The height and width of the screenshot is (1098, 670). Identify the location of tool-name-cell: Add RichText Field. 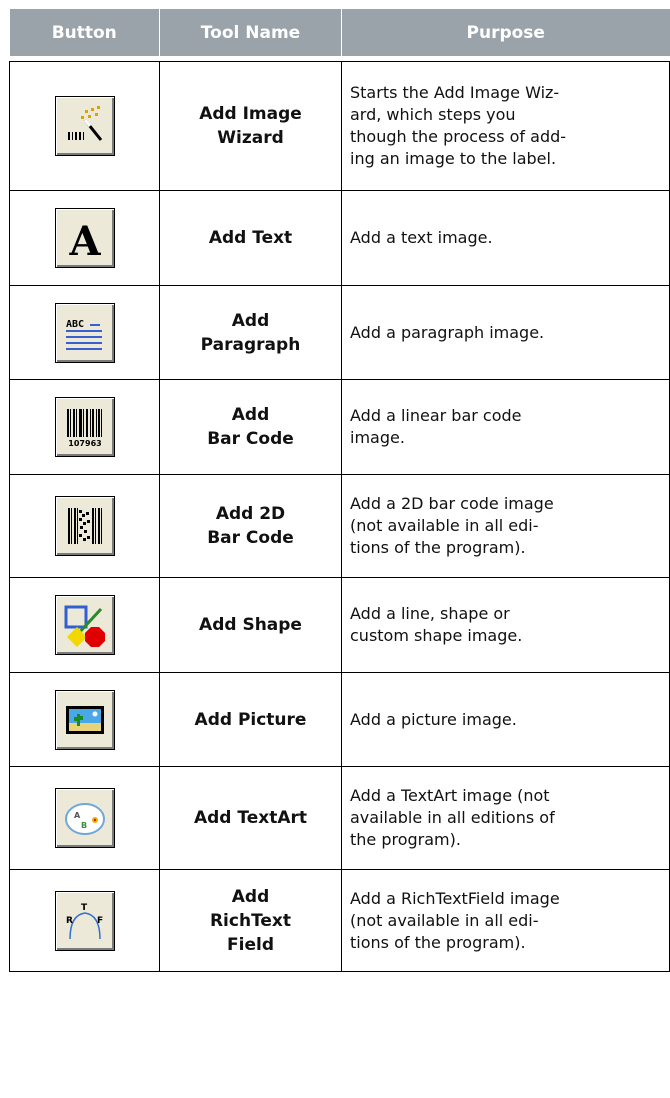
(250, 920).